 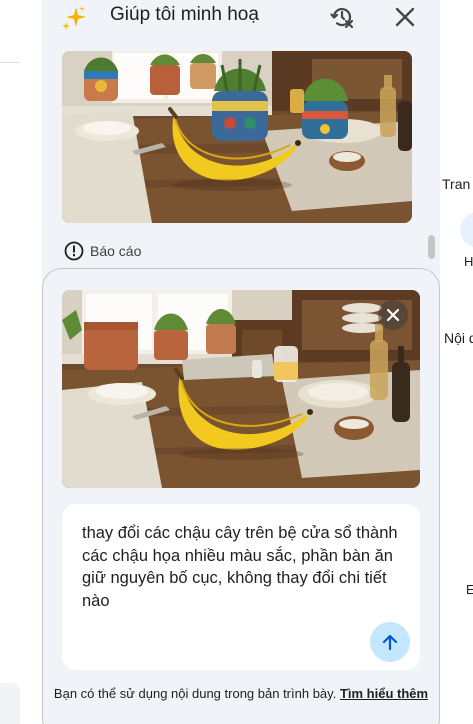 What do you see at coordinates (10, 703) in the screenshot?
I see `filmstrip-corner` at bounding box center [10, 703].